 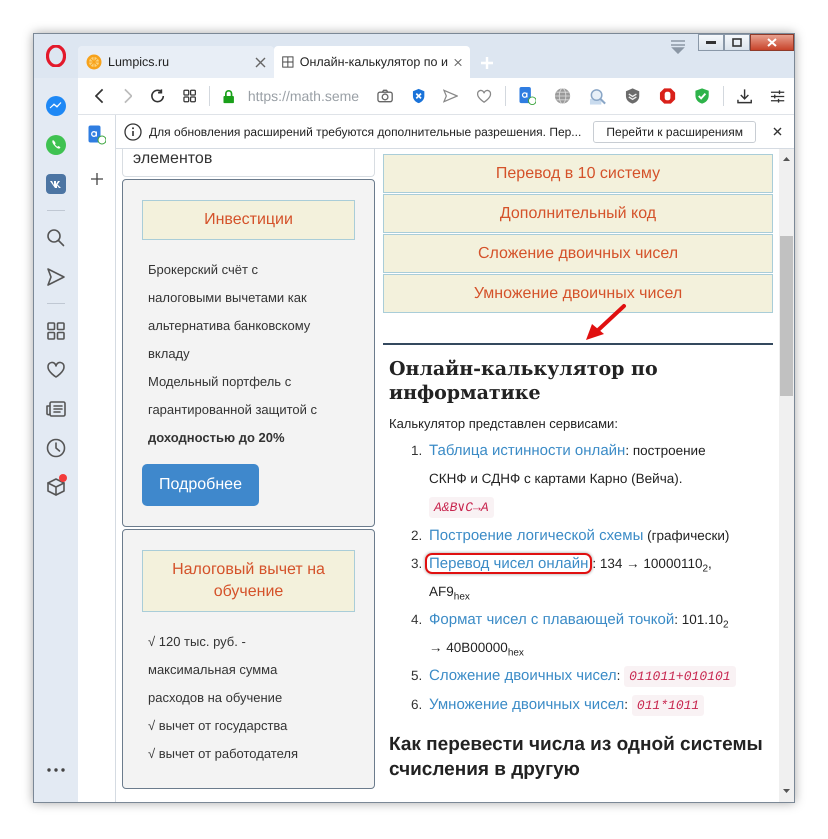 What do you see at coordinates (229, 96) in the screenshot?
I see `lock-icon` at bounding box center [229, 96].